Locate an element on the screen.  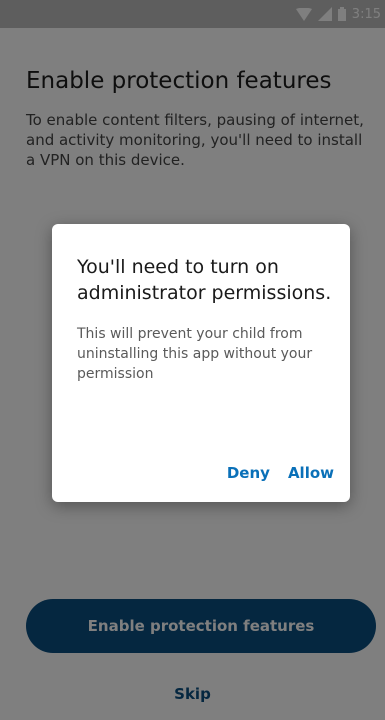
dialog-actions: Deny Allow is located at coordinates (280, 473).